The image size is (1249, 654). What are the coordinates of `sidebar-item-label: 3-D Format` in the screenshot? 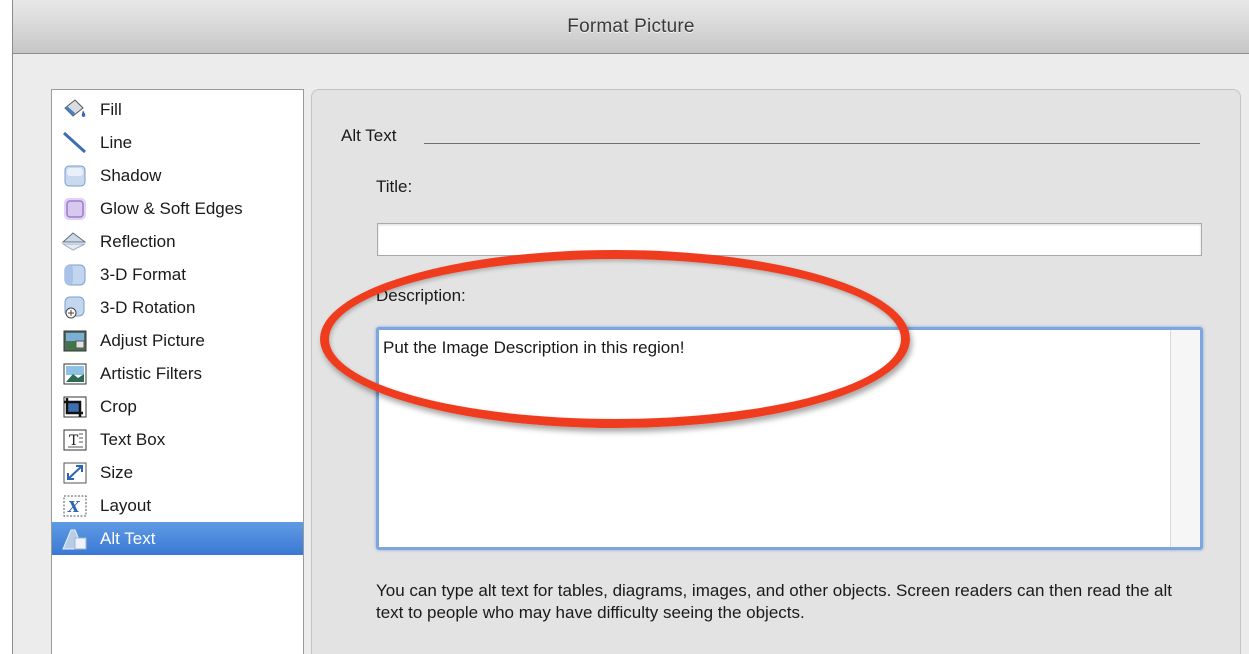 It's located at (143, 274).